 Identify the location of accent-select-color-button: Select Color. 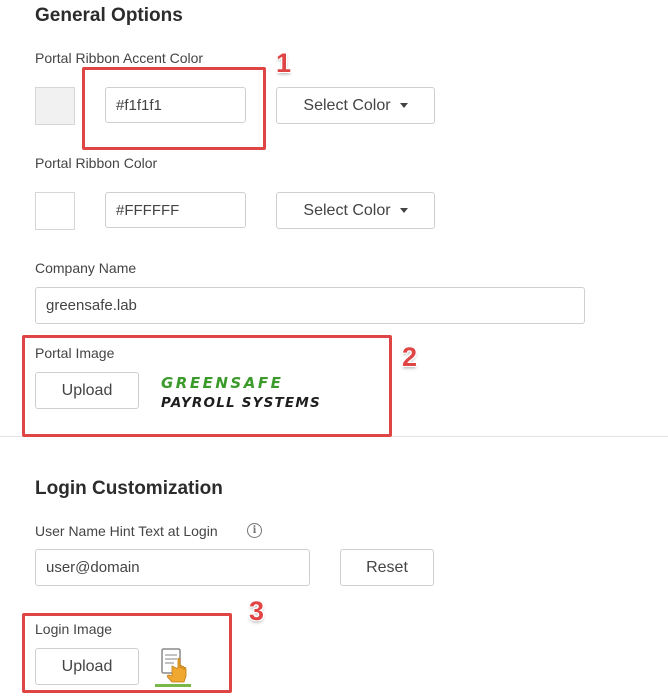
(355, 105).